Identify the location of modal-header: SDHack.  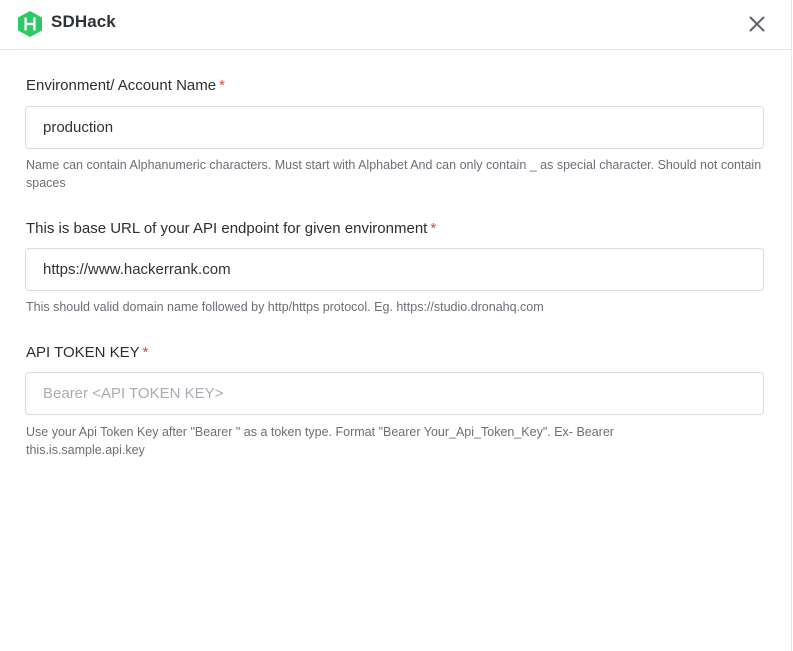
(396, 25).